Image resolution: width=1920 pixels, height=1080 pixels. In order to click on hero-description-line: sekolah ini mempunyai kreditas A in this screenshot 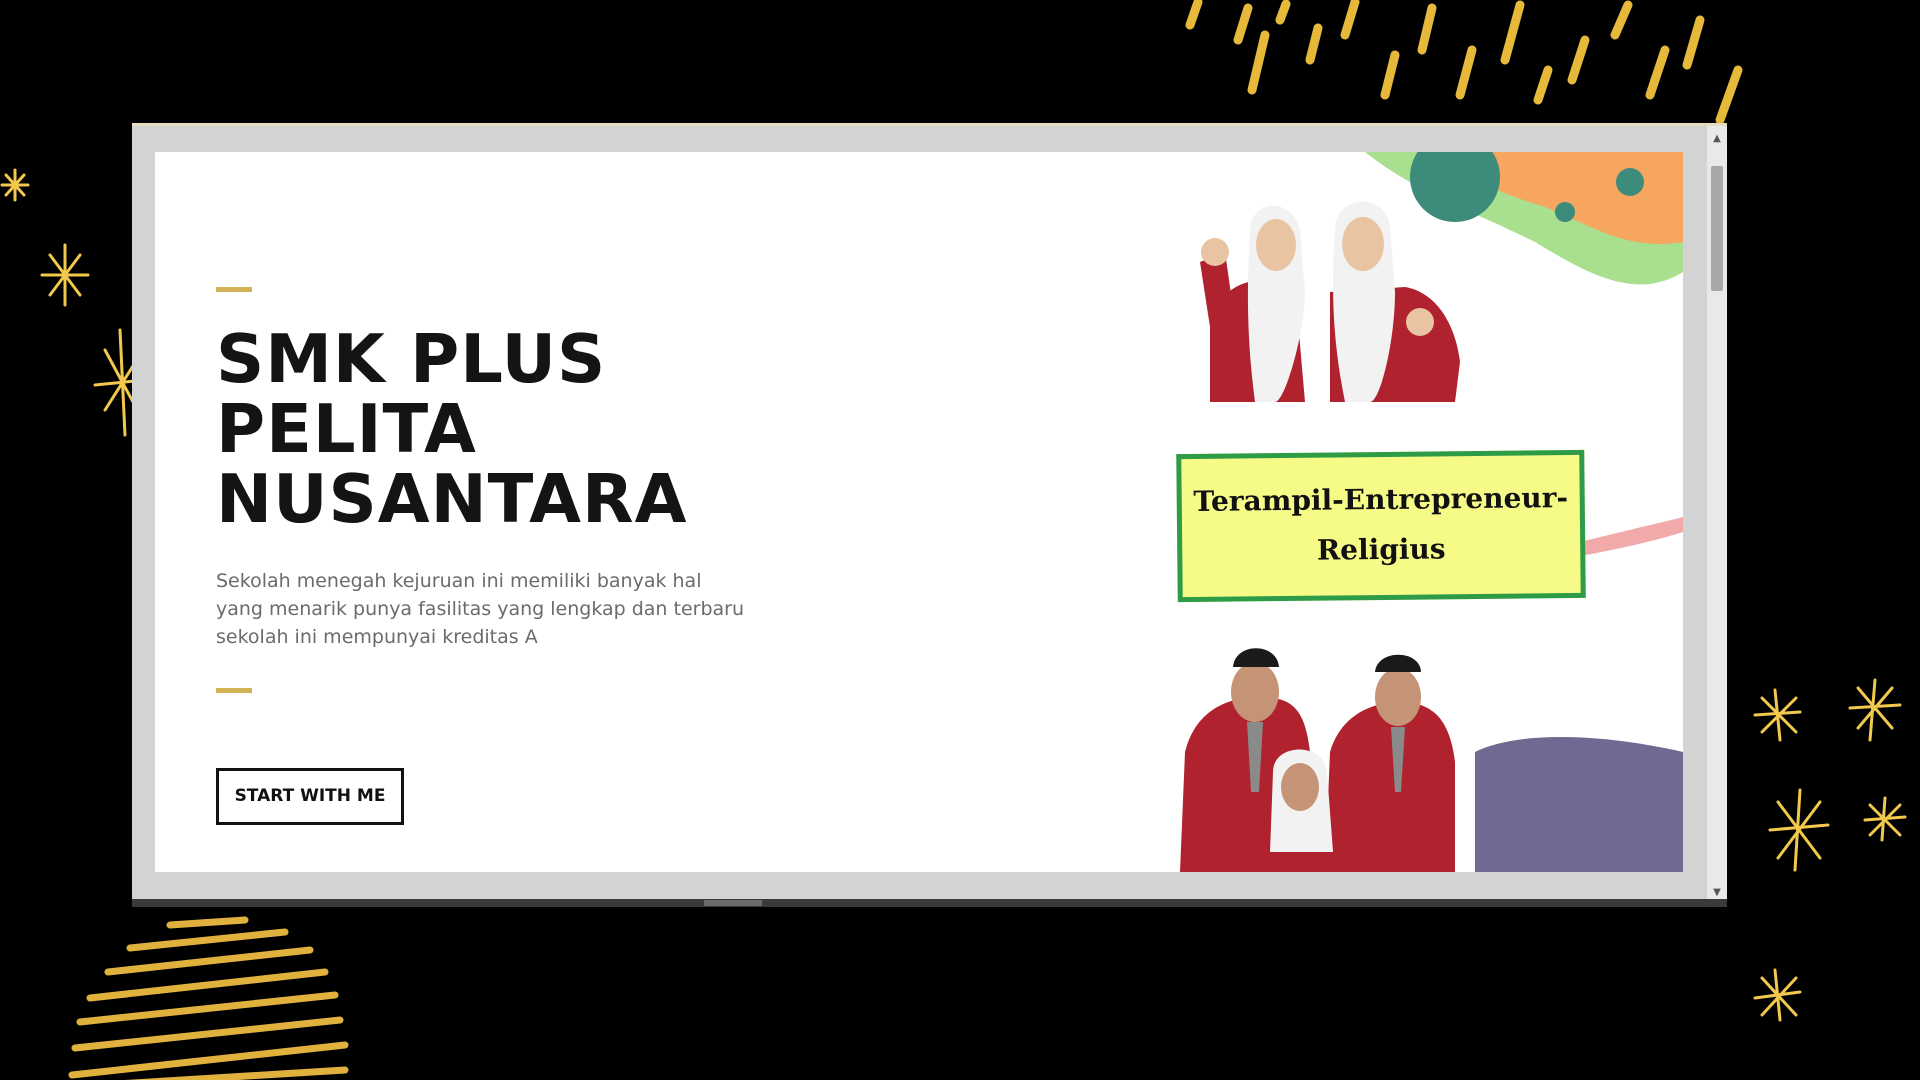, I will do `click(377, 637)`.